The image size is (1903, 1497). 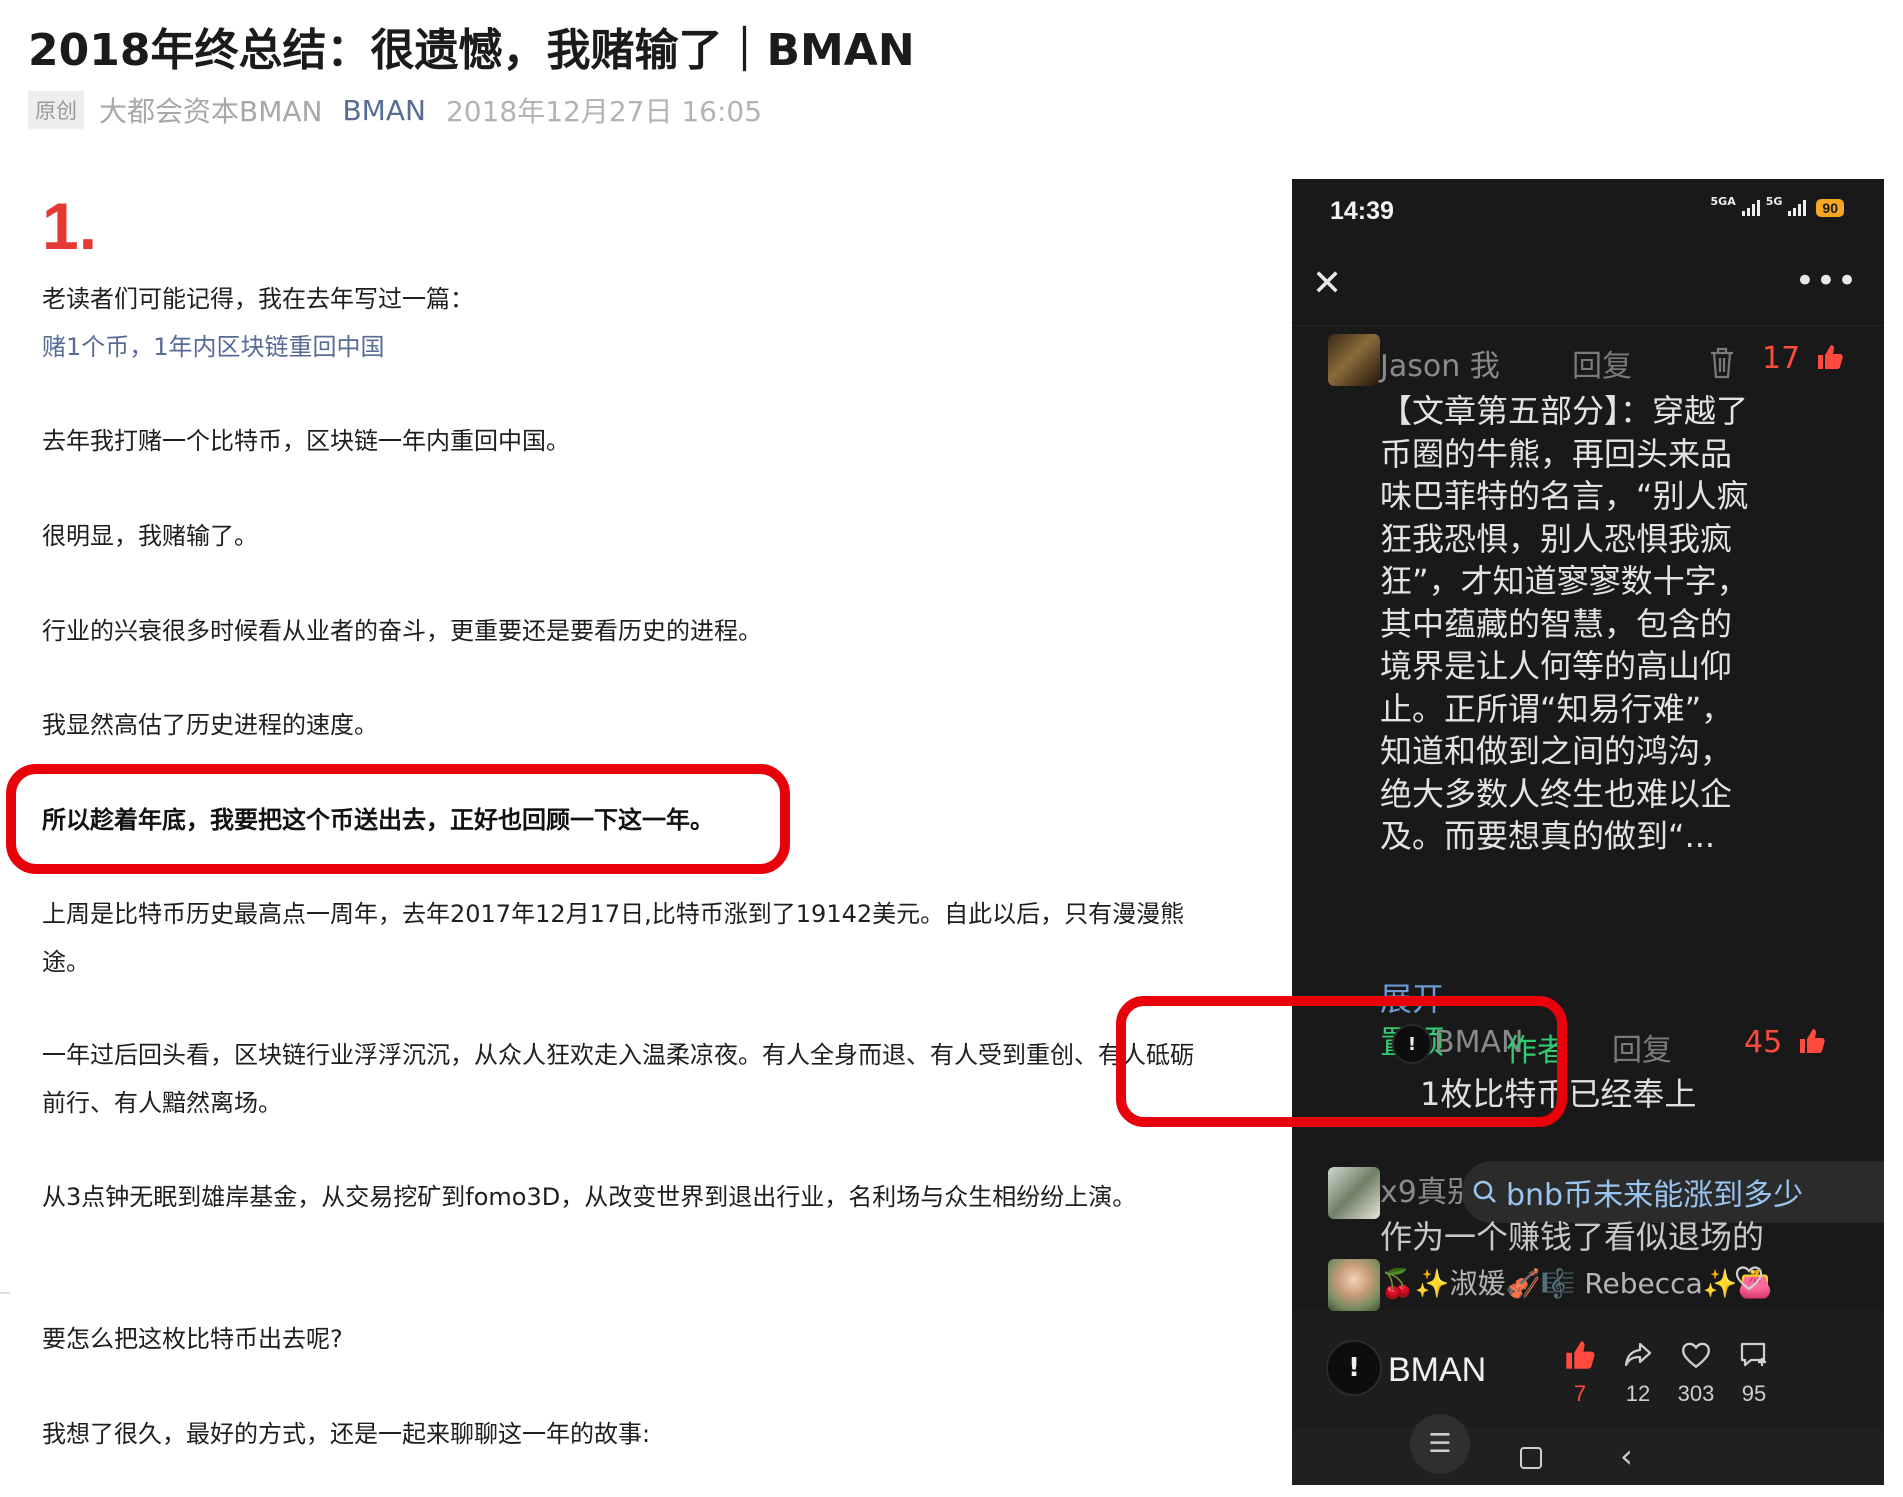 What do you see at coordinates (1588, 1457) in the screenshot?
I see `system-nav-bar` at bounding box center [1588, 1457].